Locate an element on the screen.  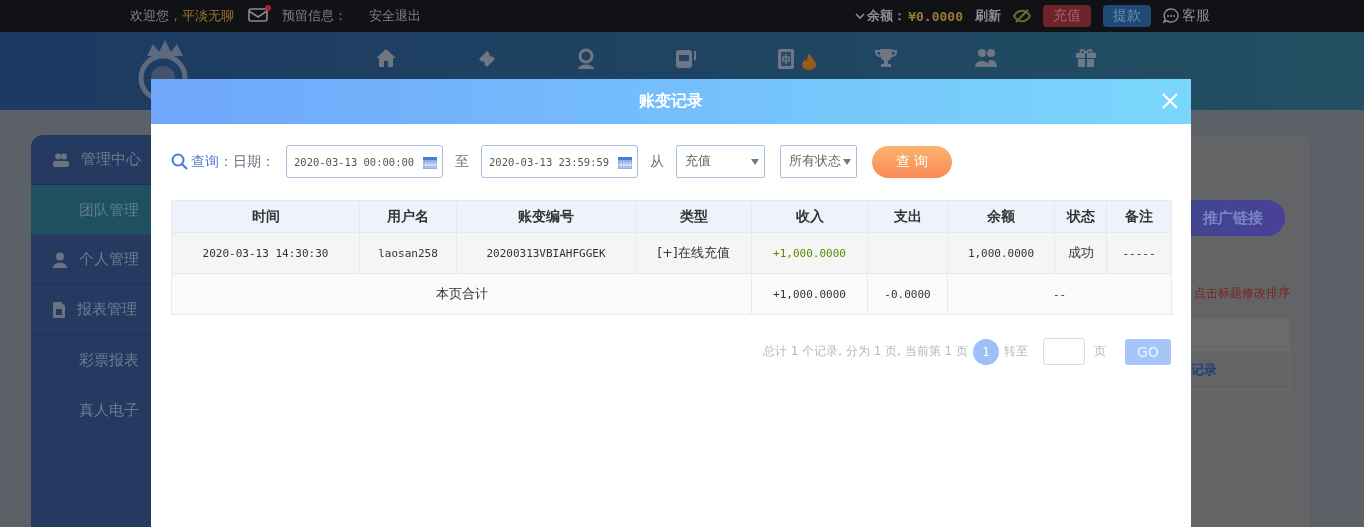
mahjong-tile-icon is located at coordinates (786, 59).